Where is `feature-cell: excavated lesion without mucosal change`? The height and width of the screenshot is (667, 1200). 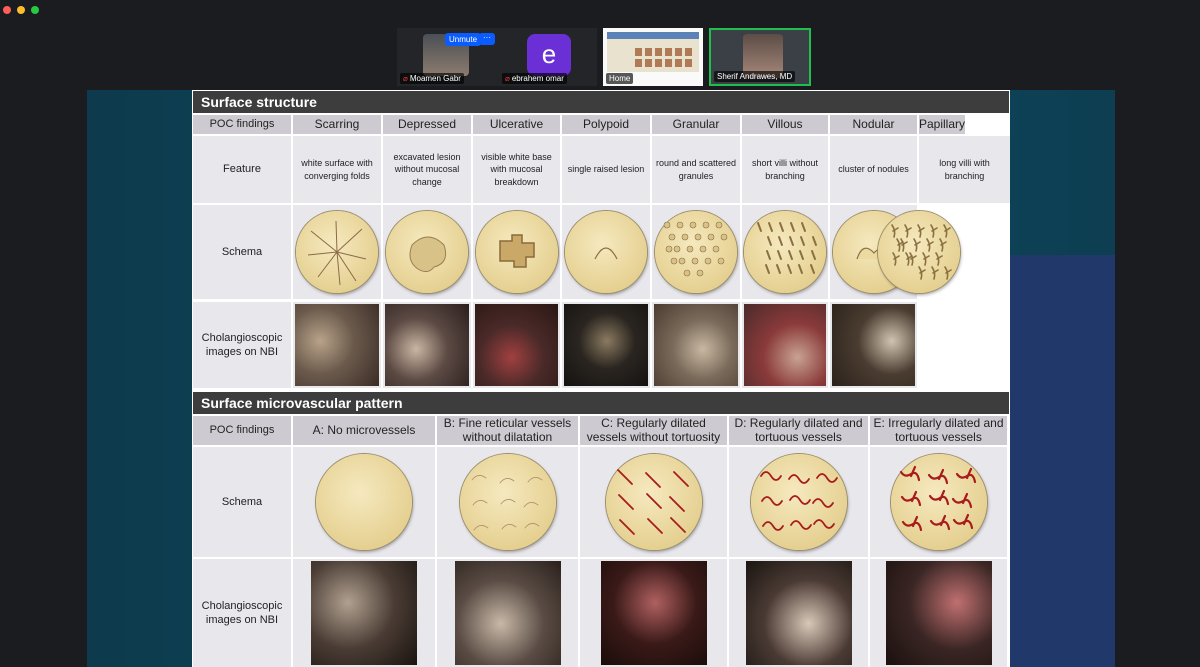 feature-cell: excavated lesion without mucosal change is located at coordinates (427, 169).